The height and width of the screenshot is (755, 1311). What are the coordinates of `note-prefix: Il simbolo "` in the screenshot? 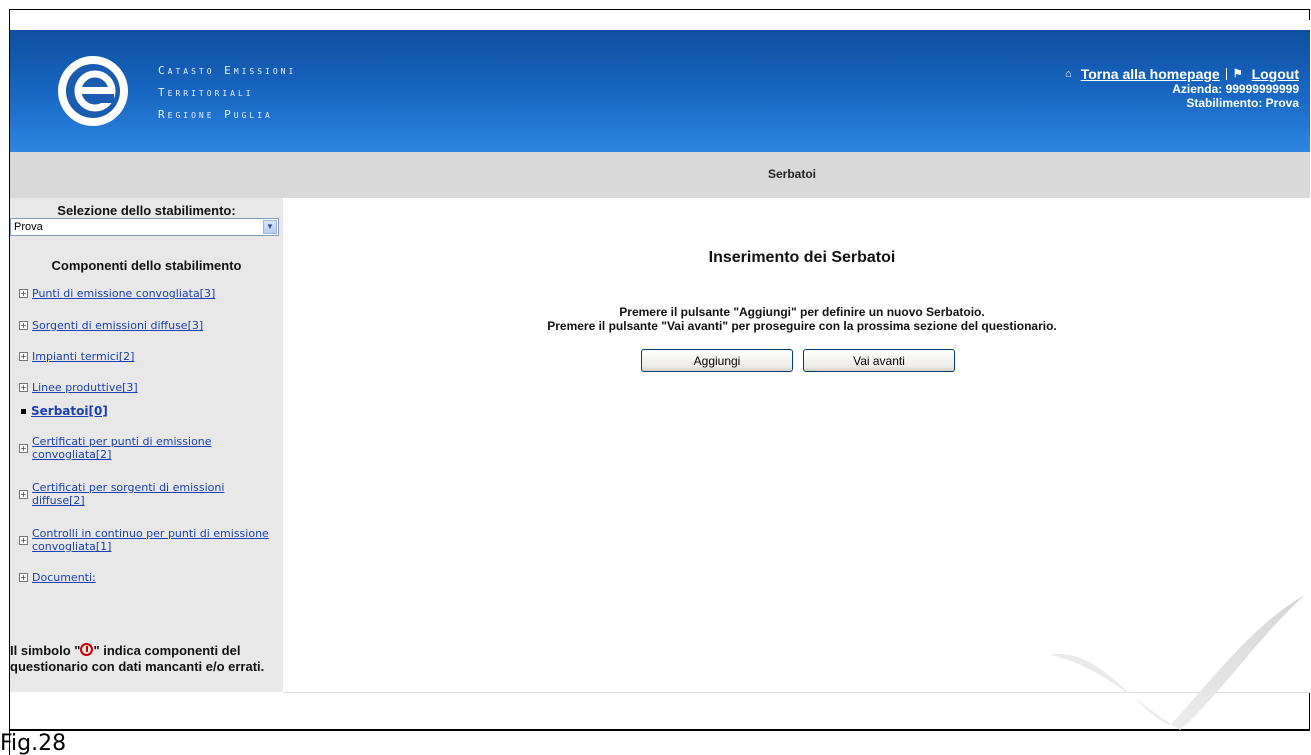 It's located at (45, 650).